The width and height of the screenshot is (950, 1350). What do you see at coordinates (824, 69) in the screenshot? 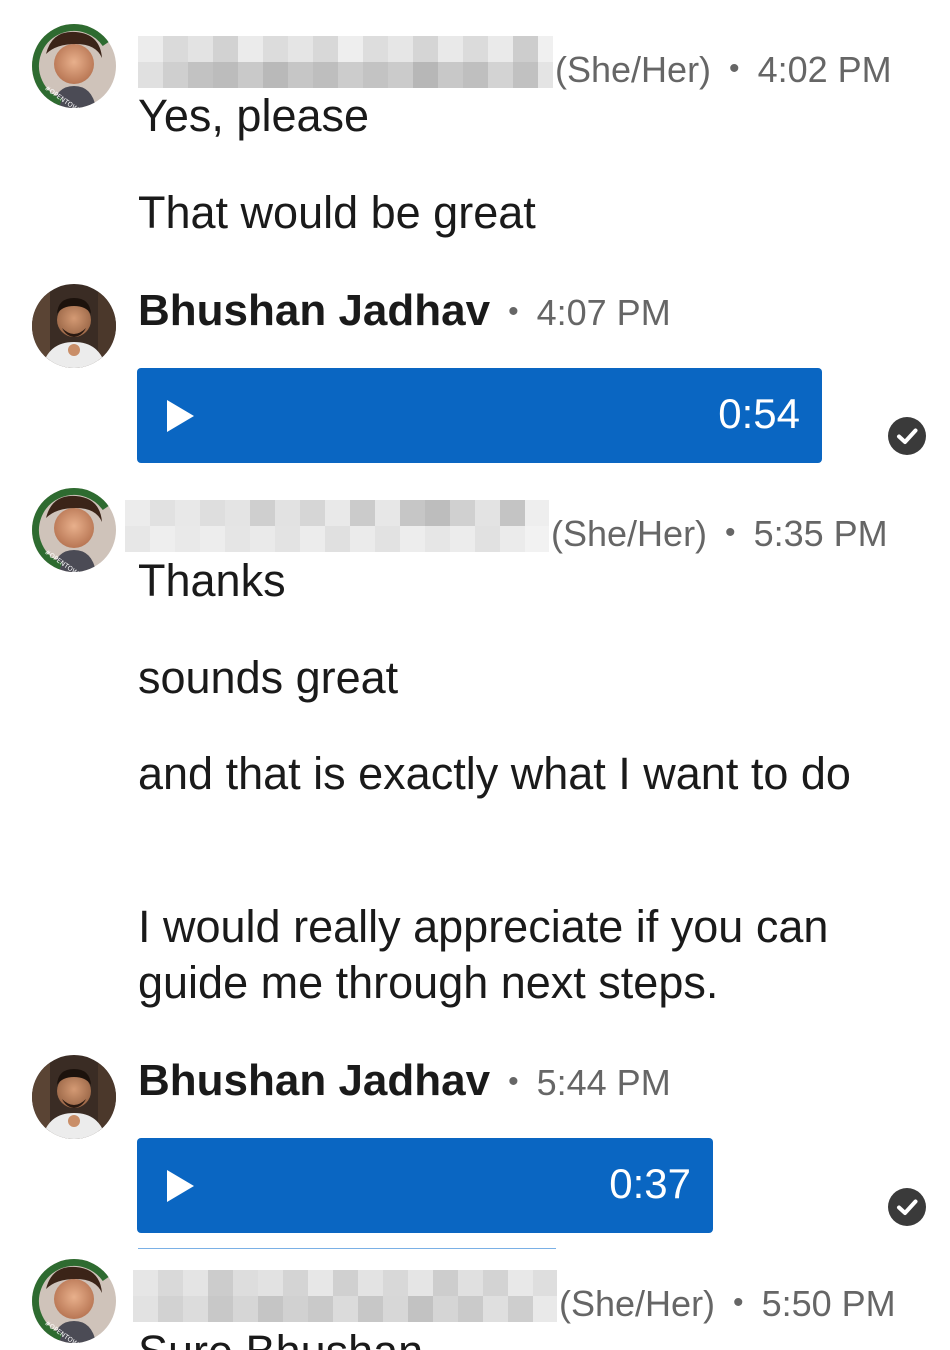
I see `message-timestamp: 4:02 PM` at bounding box center [824, 69].